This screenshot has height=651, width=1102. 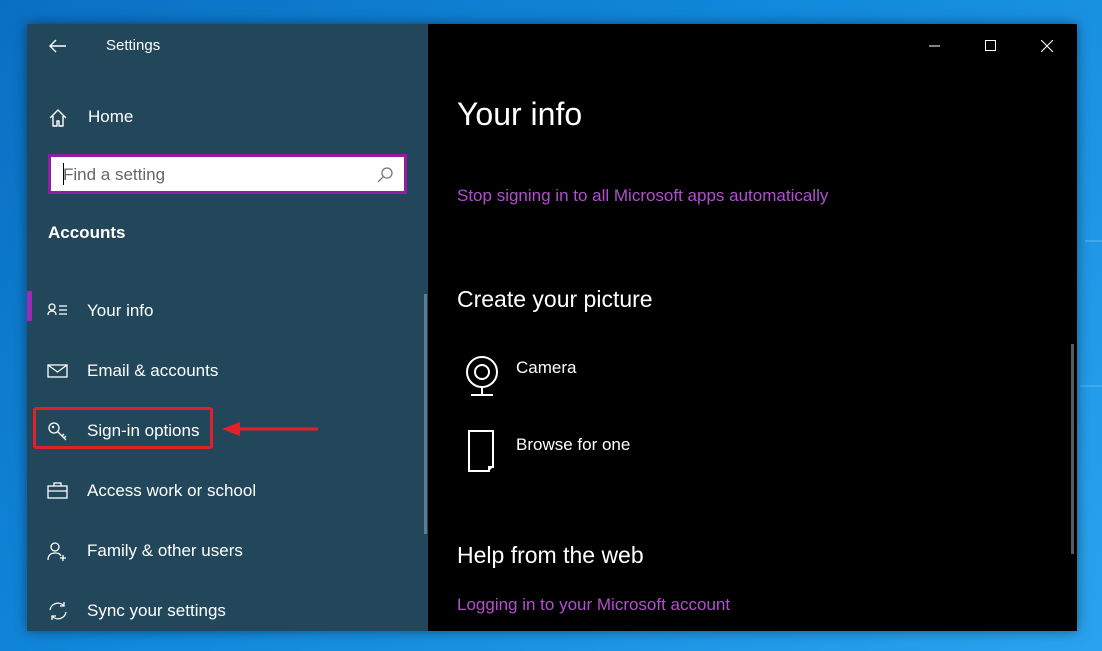 I want to click on page-title: Your info, so click(x=520, y=114).